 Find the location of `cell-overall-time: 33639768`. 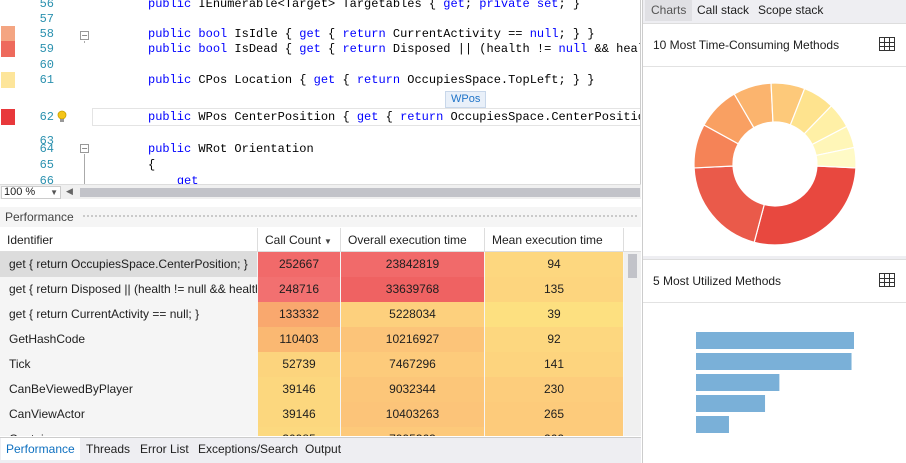

cell-overall-time: 33639768 is located at coordinates (412, 289).